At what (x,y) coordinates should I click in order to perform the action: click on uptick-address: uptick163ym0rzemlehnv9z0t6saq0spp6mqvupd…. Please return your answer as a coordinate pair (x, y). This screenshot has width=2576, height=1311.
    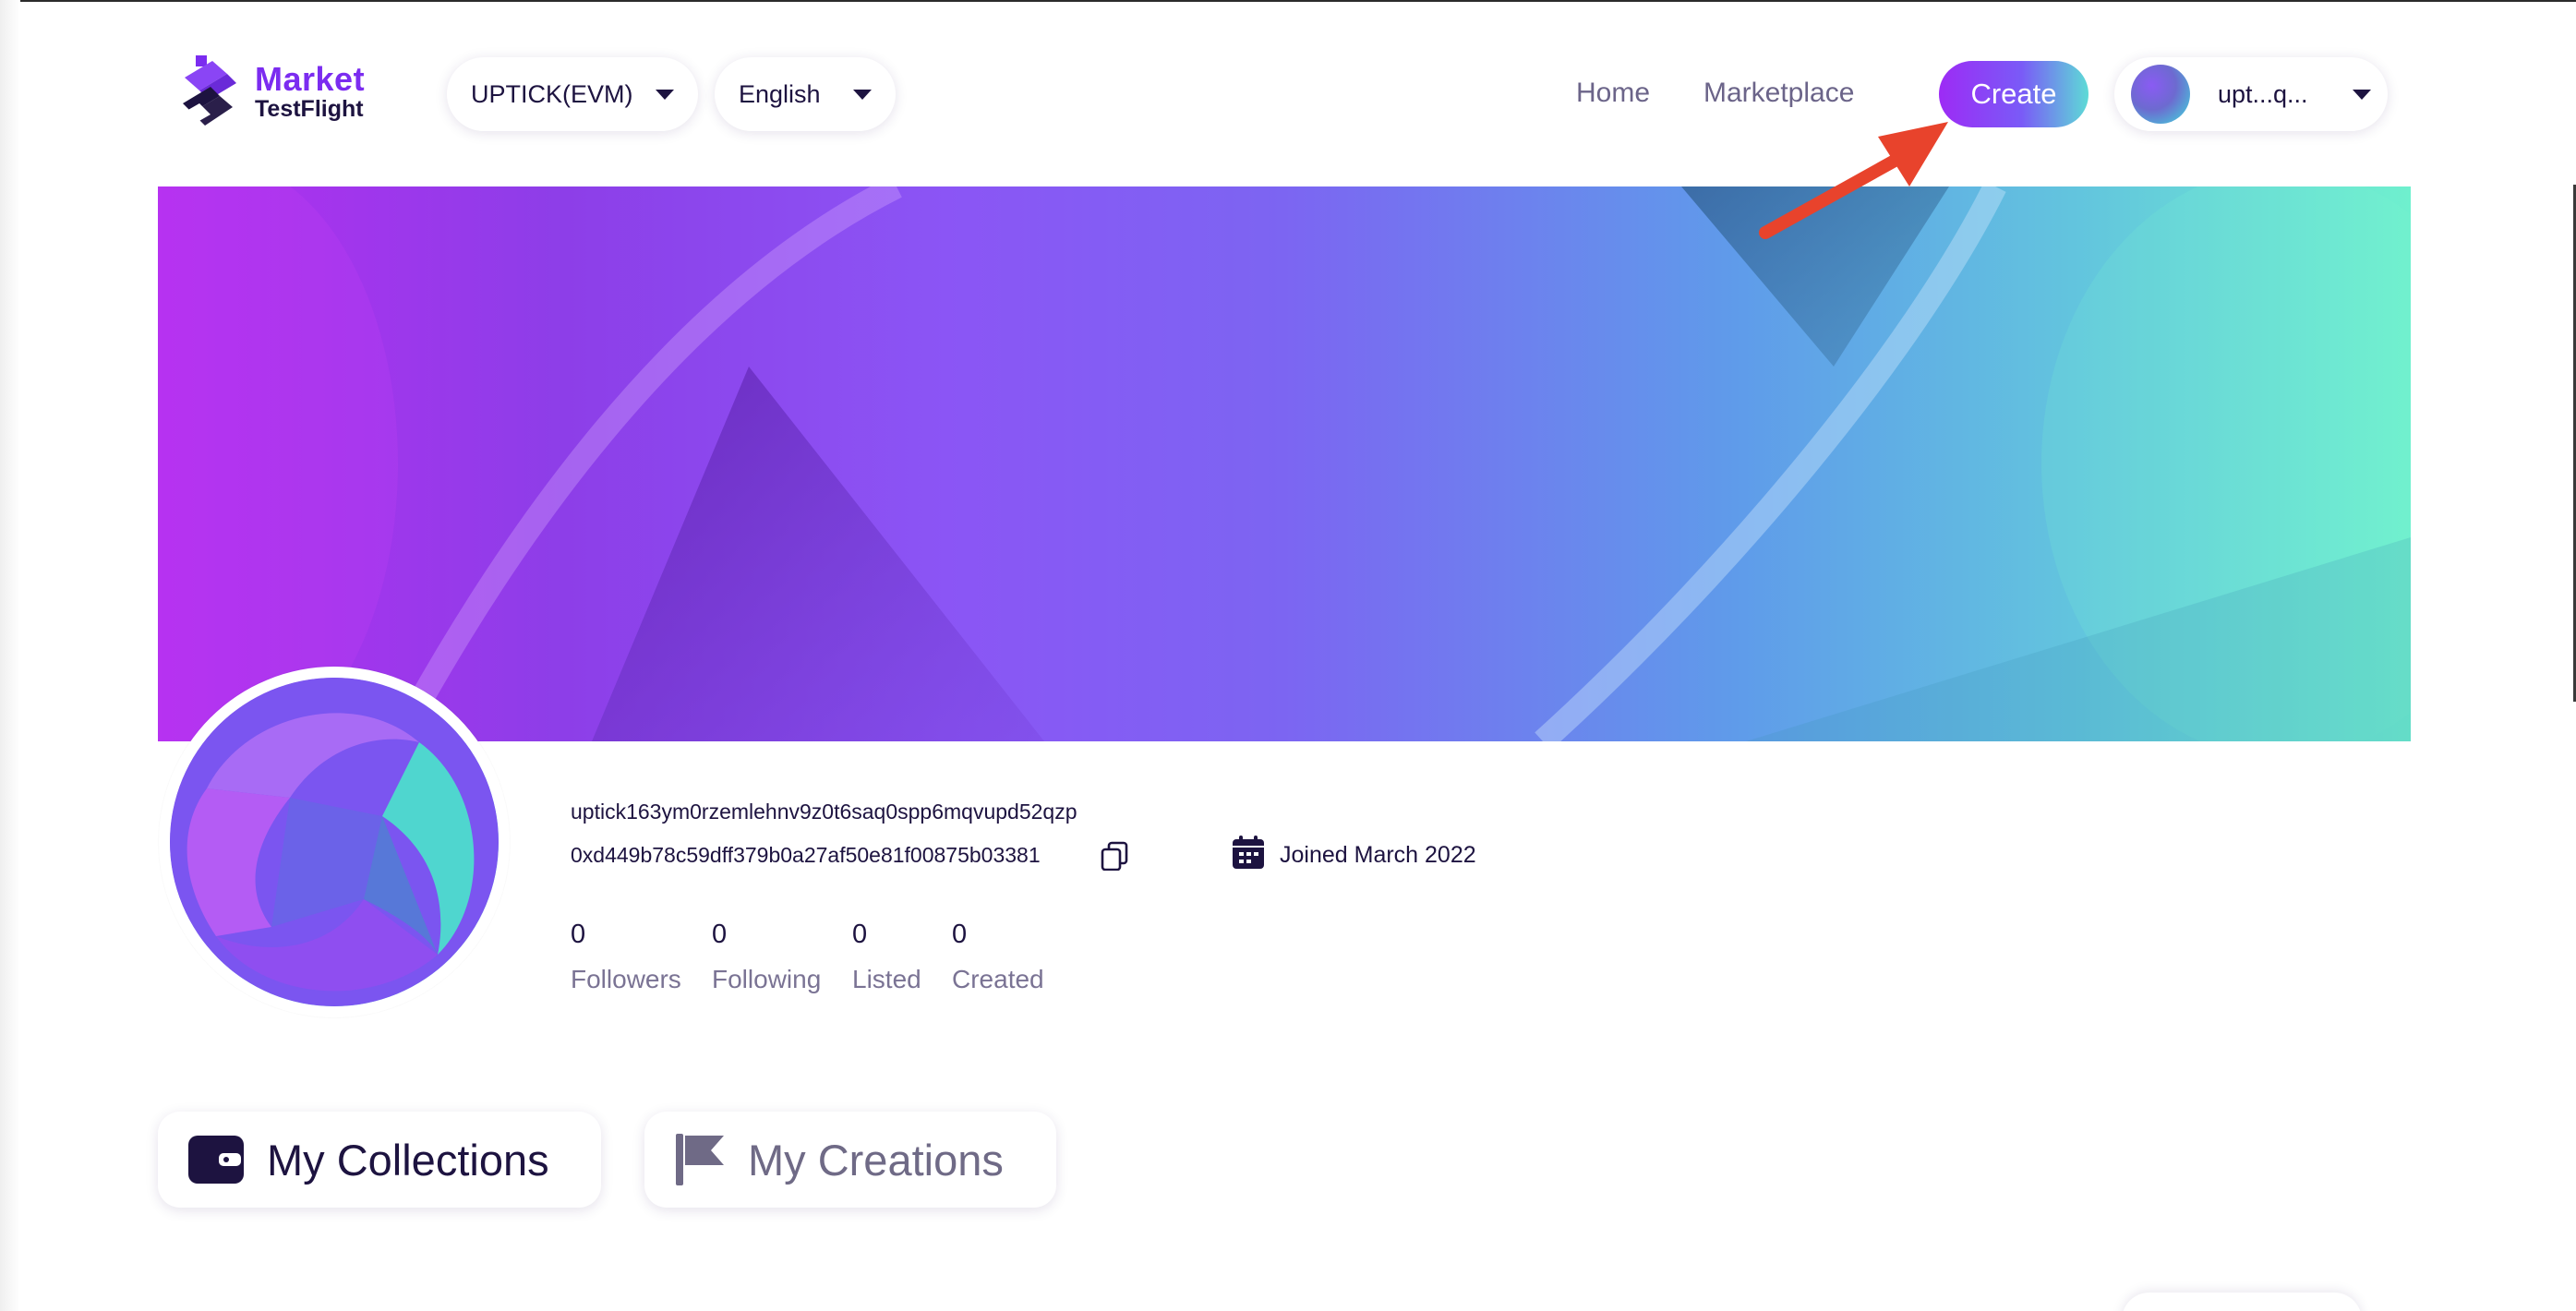
    Looking at the image, I should click on (824, 812).